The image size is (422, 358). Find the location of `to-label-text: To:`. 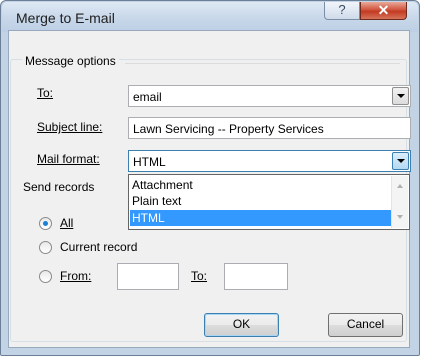

to-label-text: To: is located at coordinates (45, 93).